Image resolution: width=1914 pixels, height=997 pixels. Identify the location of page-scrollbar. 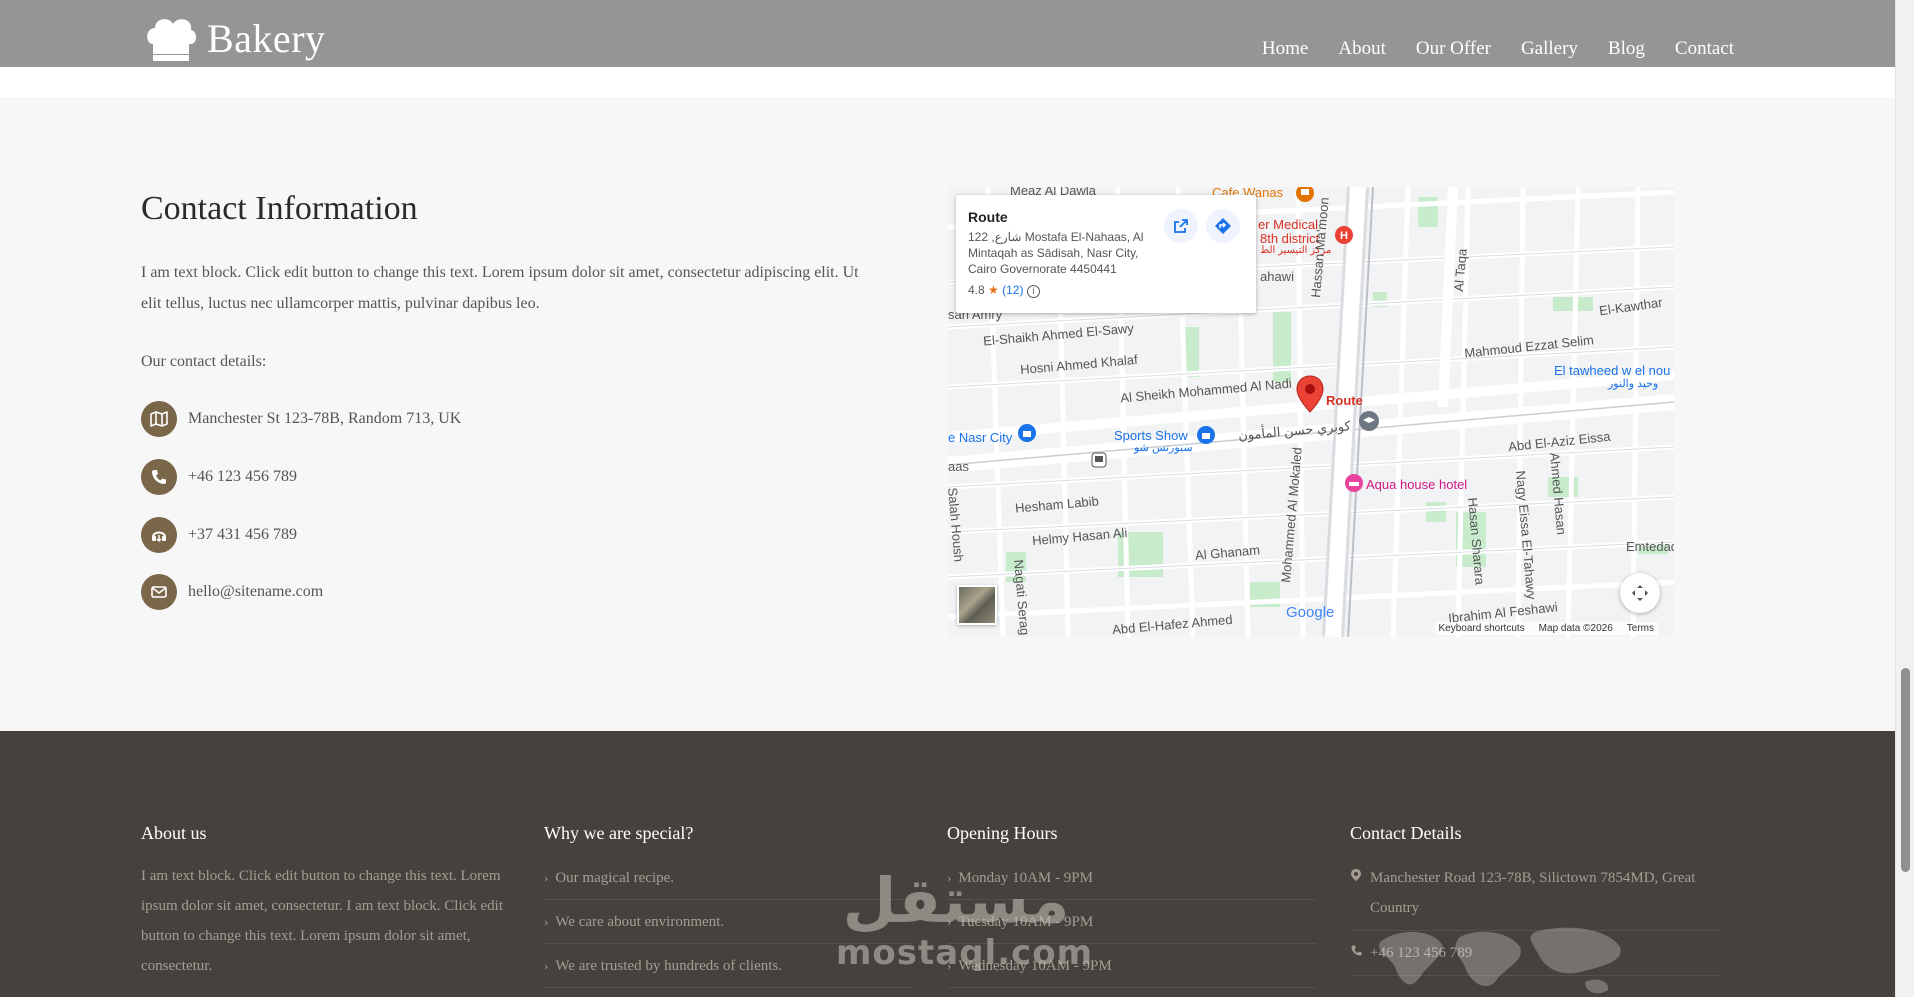
(1904, 498).